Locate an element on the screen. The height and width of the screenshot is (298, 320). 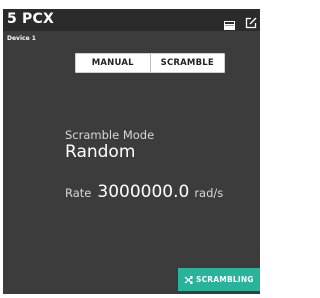
rate-value: 3000000.0 is located at coordinates (143, 192).